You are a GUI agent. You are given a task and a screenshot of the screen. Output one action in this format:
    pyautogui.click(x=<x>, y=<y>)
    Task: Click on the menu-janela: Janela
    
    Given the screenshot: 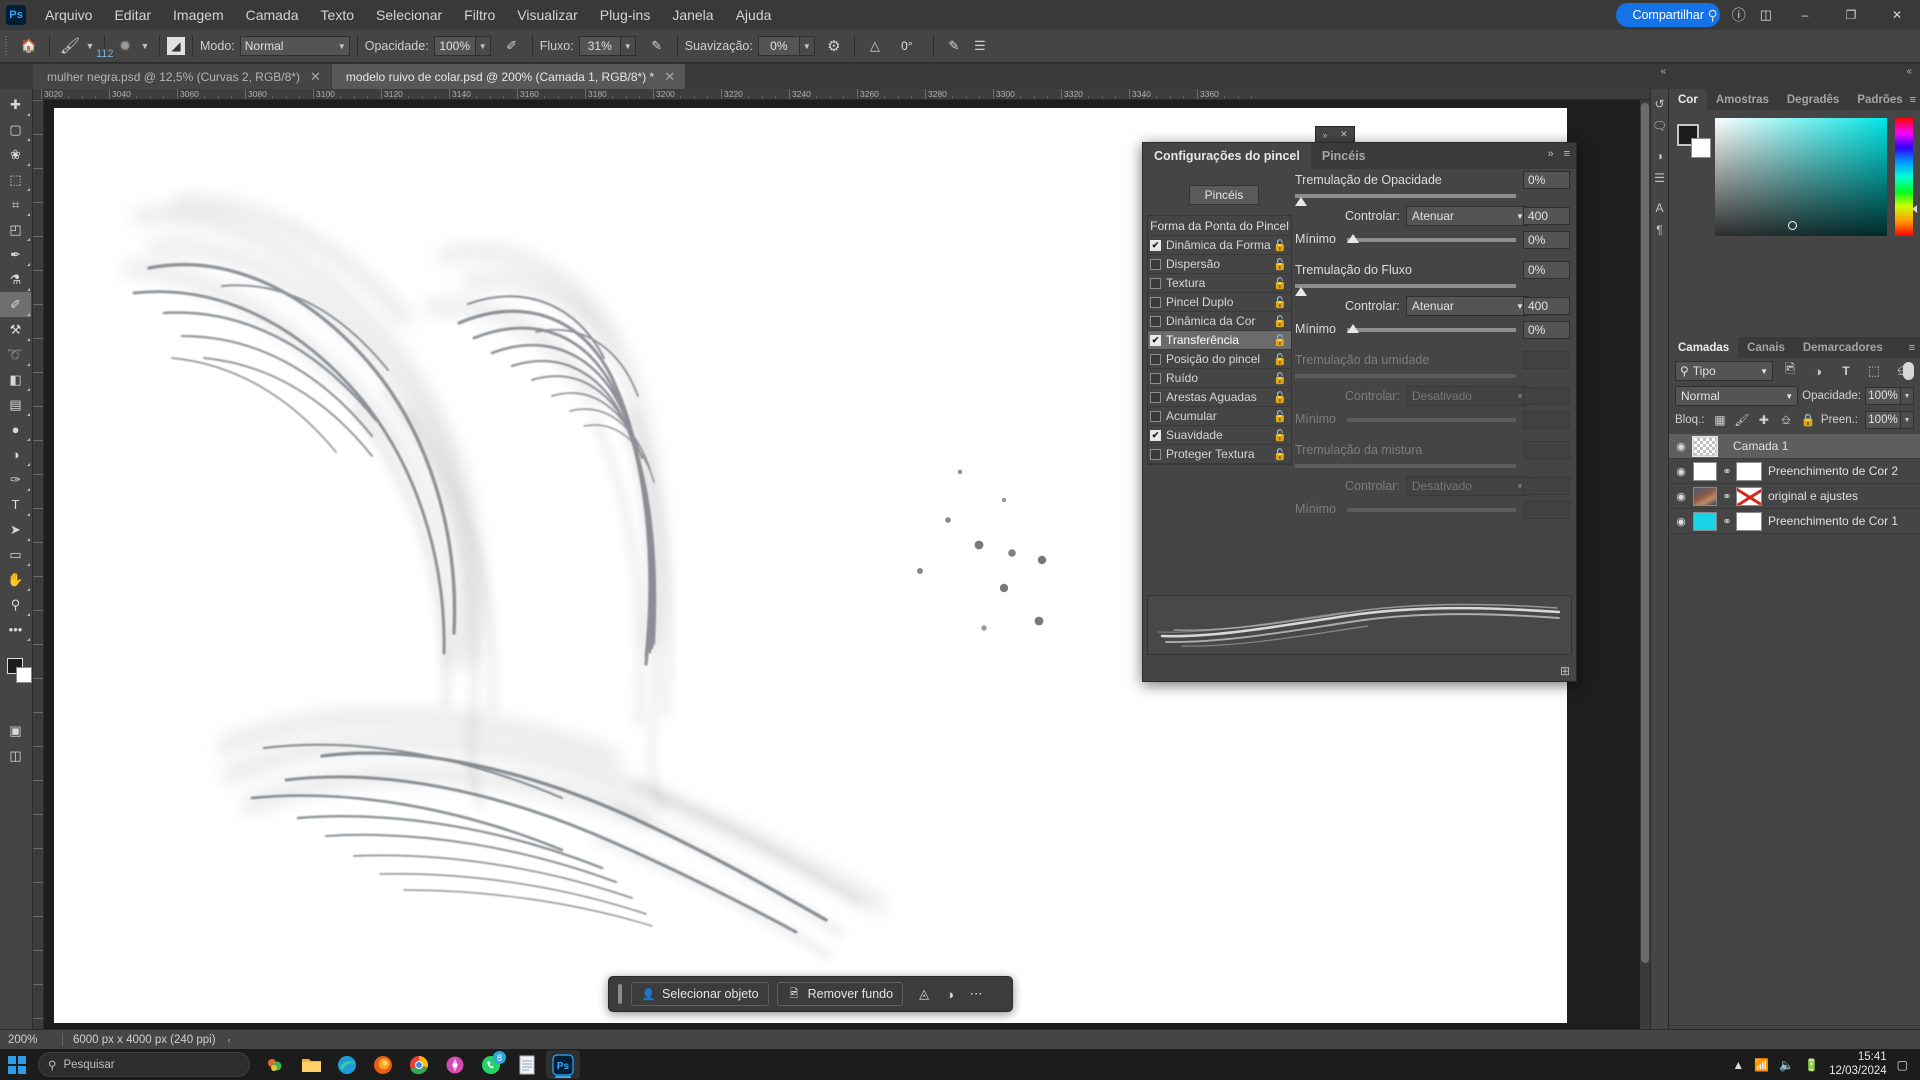 What is the action you would take?
    pyautogui.click(x=692, y=15)
    